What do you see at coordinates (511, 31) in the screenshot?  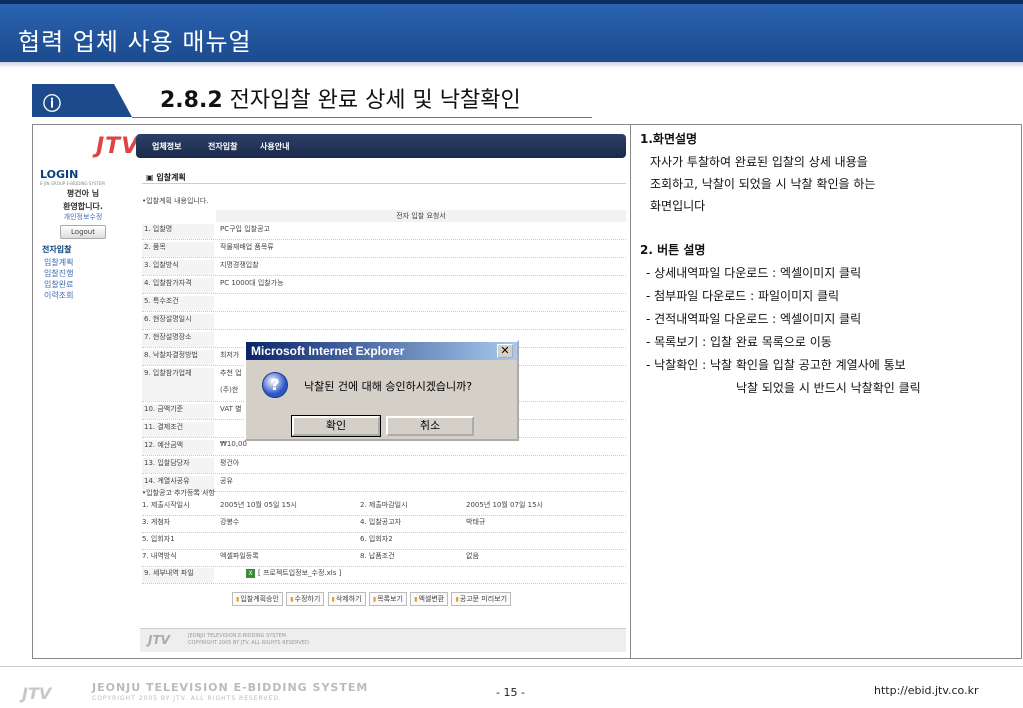 I see `header-banner: 협력 업체 사용 매뉴얼` at bounding box center [511, 31].